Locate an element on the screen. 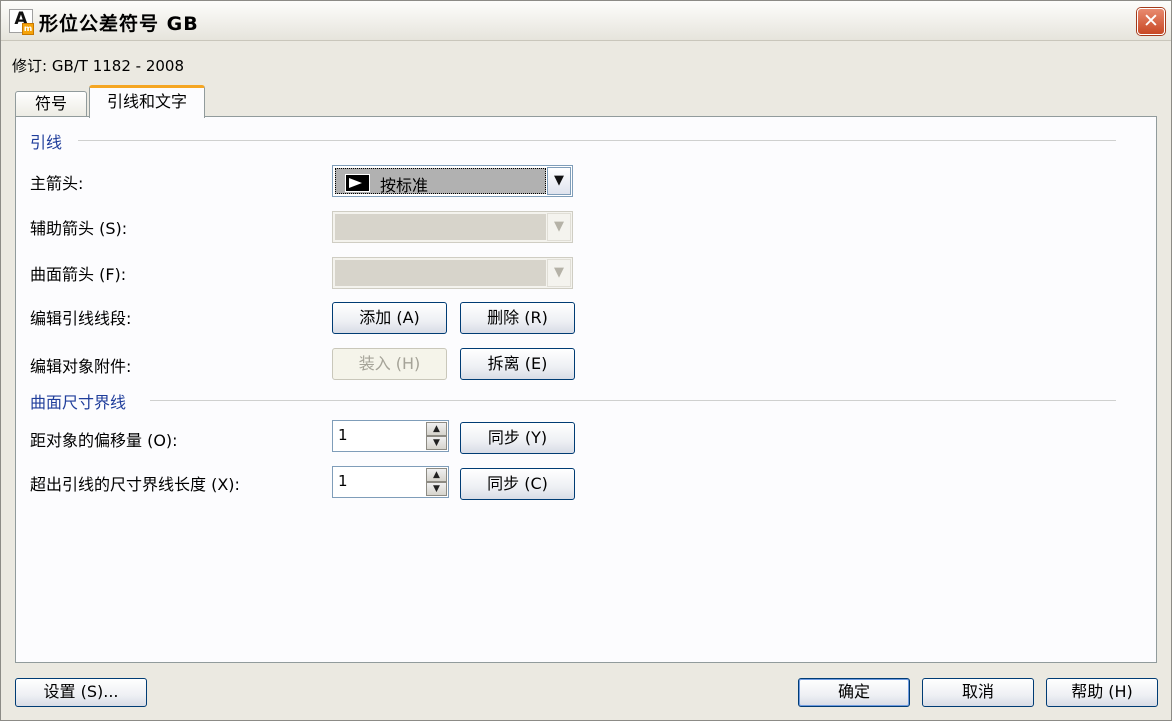  add-segment-button: 添加 (A) is located at coordinates (389, 318).